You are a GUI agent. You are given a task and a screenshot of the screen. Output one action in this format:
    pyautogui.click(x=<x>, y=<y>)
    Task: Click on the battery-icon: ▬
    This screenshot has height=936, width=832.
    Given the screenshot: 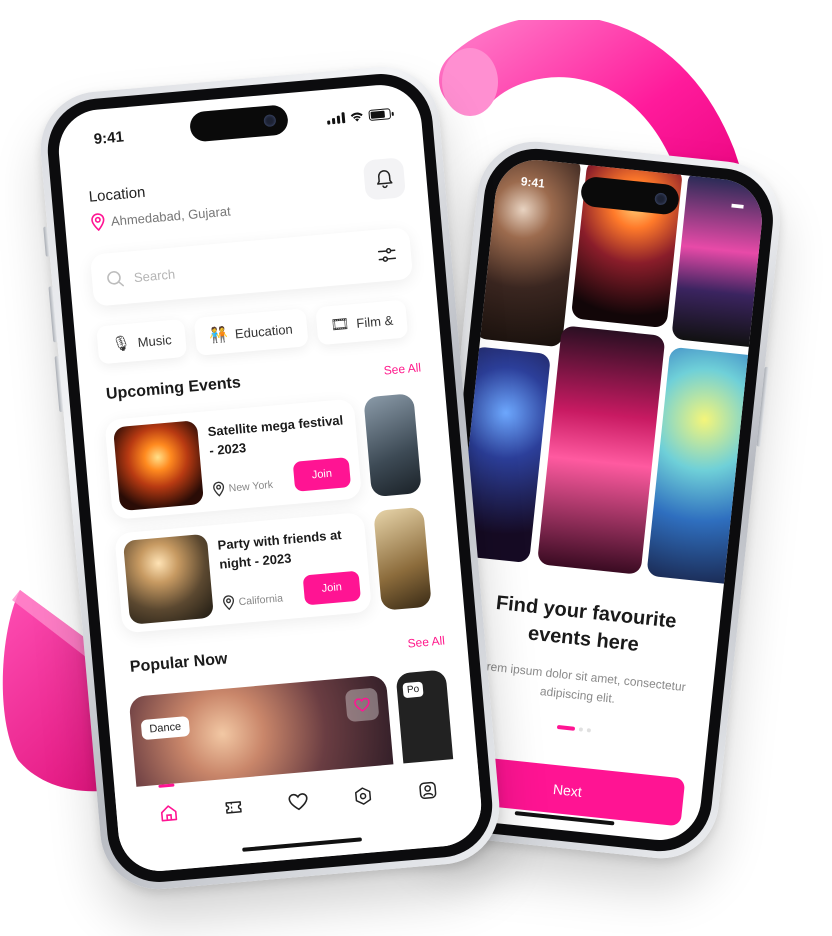 What is the action you would take?
    pyautogui.click(x=738, y=204)
    